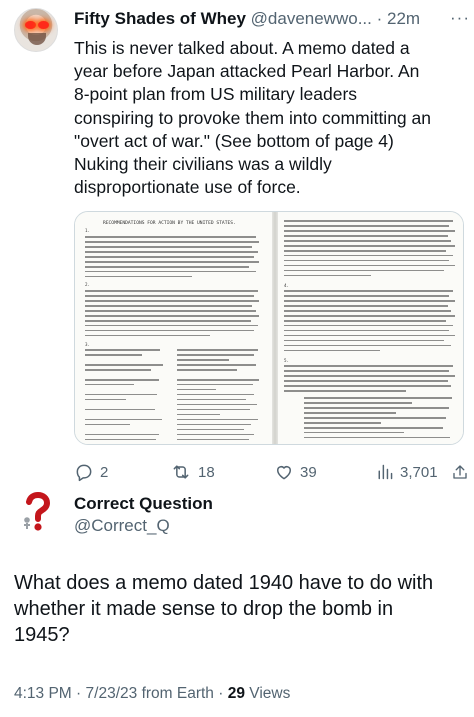  Describe the element at coordinates (122, 526) in the screenshot. I see `author-handle: @Correct_Q` at that location.